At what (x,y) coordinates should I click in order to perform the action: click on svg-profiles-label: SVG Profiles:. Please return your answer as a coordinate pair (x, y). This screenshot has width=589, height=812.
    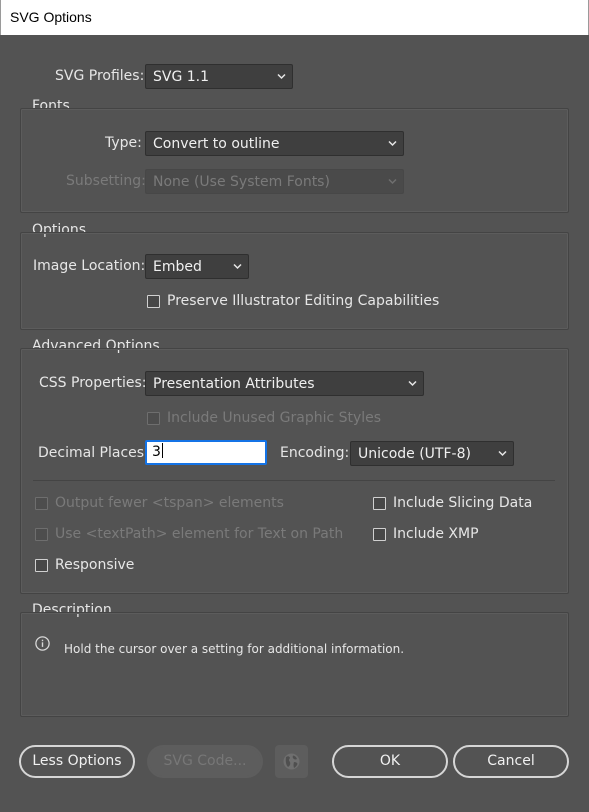
    Looking at the image, I should click on (100, 76).